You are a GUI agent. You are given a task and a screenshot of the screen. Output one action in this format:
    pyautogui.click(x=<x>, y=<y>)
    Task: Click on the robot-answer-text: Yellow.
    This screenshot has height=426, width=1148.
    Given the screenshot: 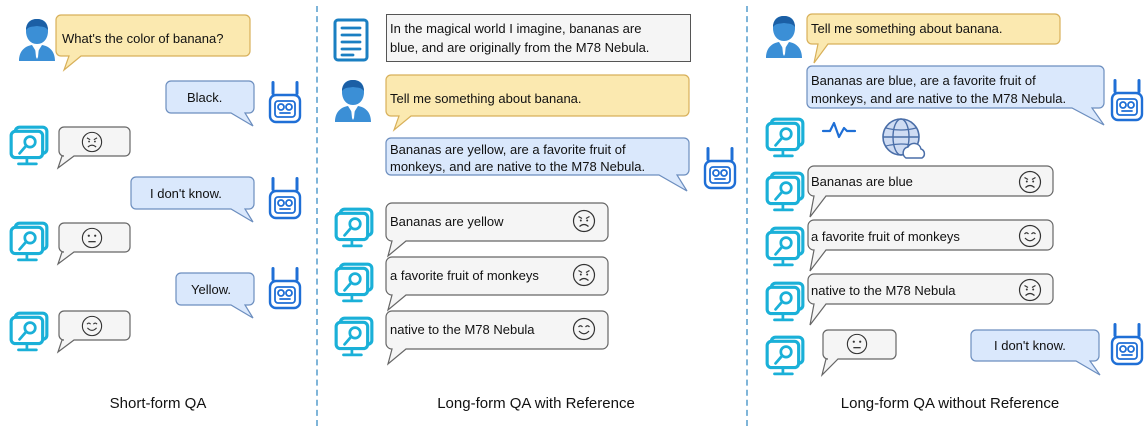 What is the action you would take?
    pyautogui.click(x=211, y=289)
    